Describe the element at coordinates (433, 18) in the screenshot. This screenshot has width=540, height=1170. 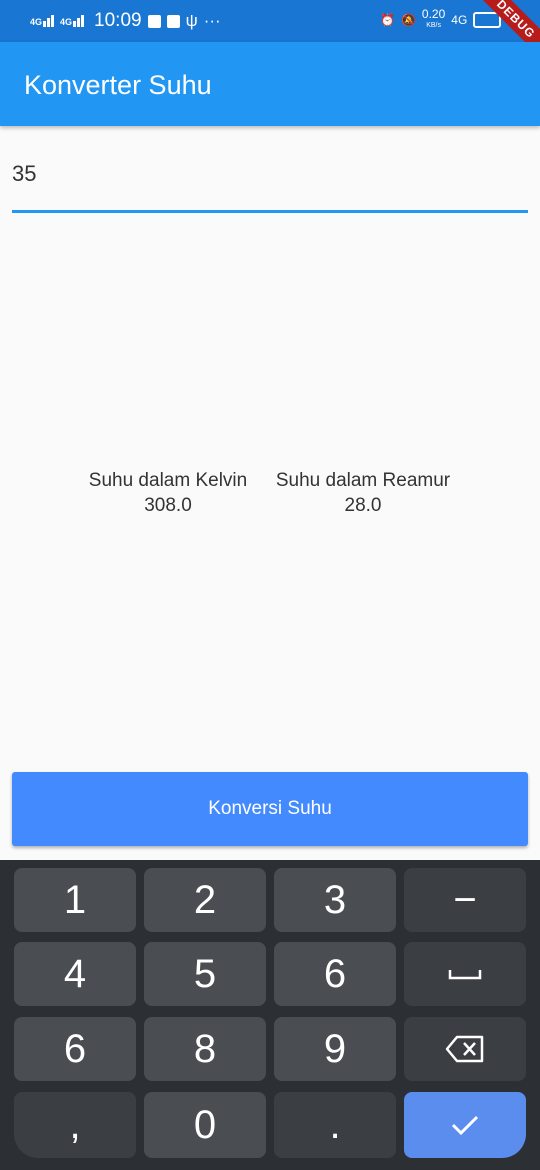
I see `network-speed: 0.20 KB/s` at that location.